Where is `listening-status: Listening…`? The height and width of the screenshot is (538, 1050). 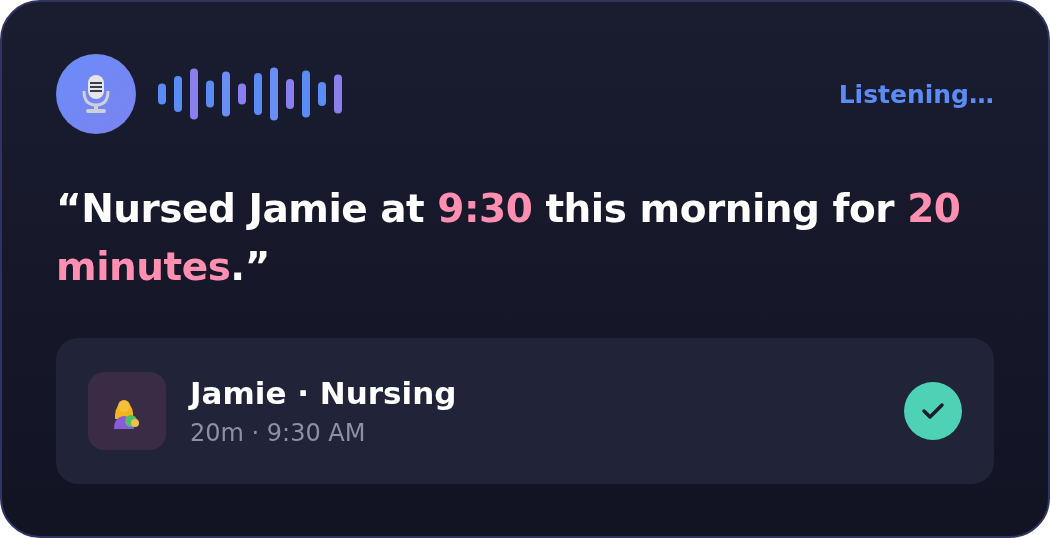 listening-status: Listening… is located at coordinates (916, 94).